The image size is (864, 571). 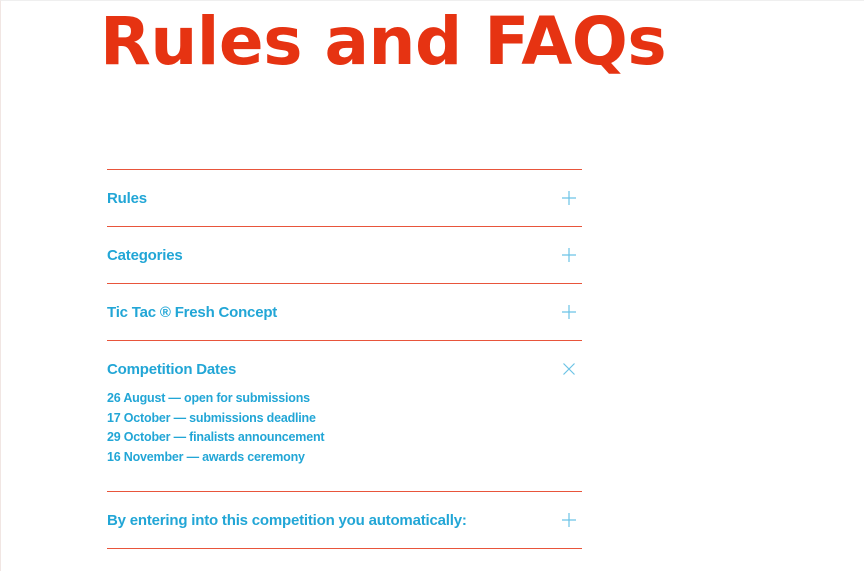 I want to click on accordion-header-fresh-concept: Tic Tac ® Fresh Concept, so click(x=344, y=312).